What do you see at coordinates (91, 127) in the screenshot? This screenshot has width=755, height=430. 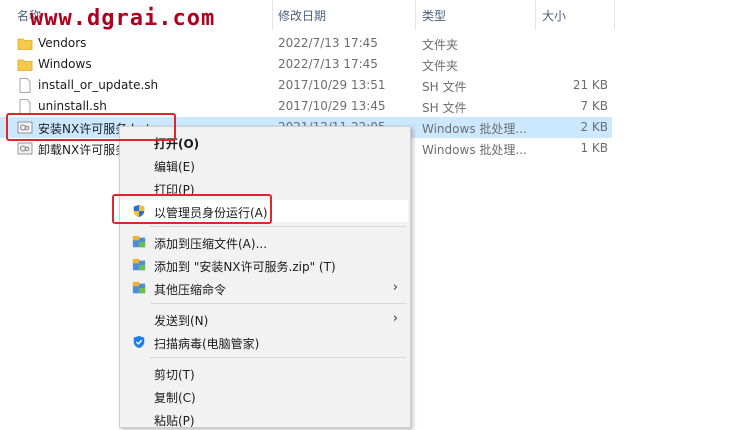 I see `highlight-box-file` at bounding box center [91, 127].